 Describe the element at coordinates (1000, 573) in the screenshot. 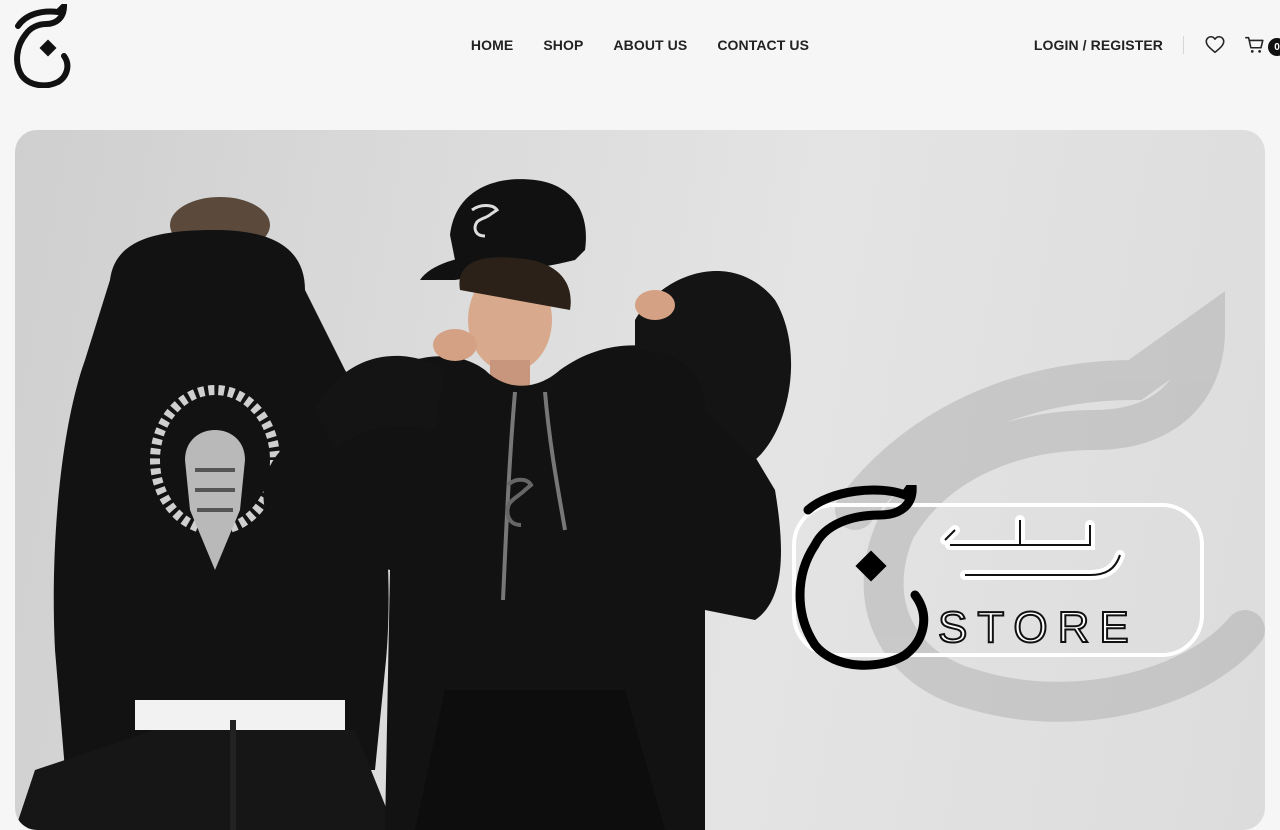

I see `brand-wordmark: STORE` at that location.